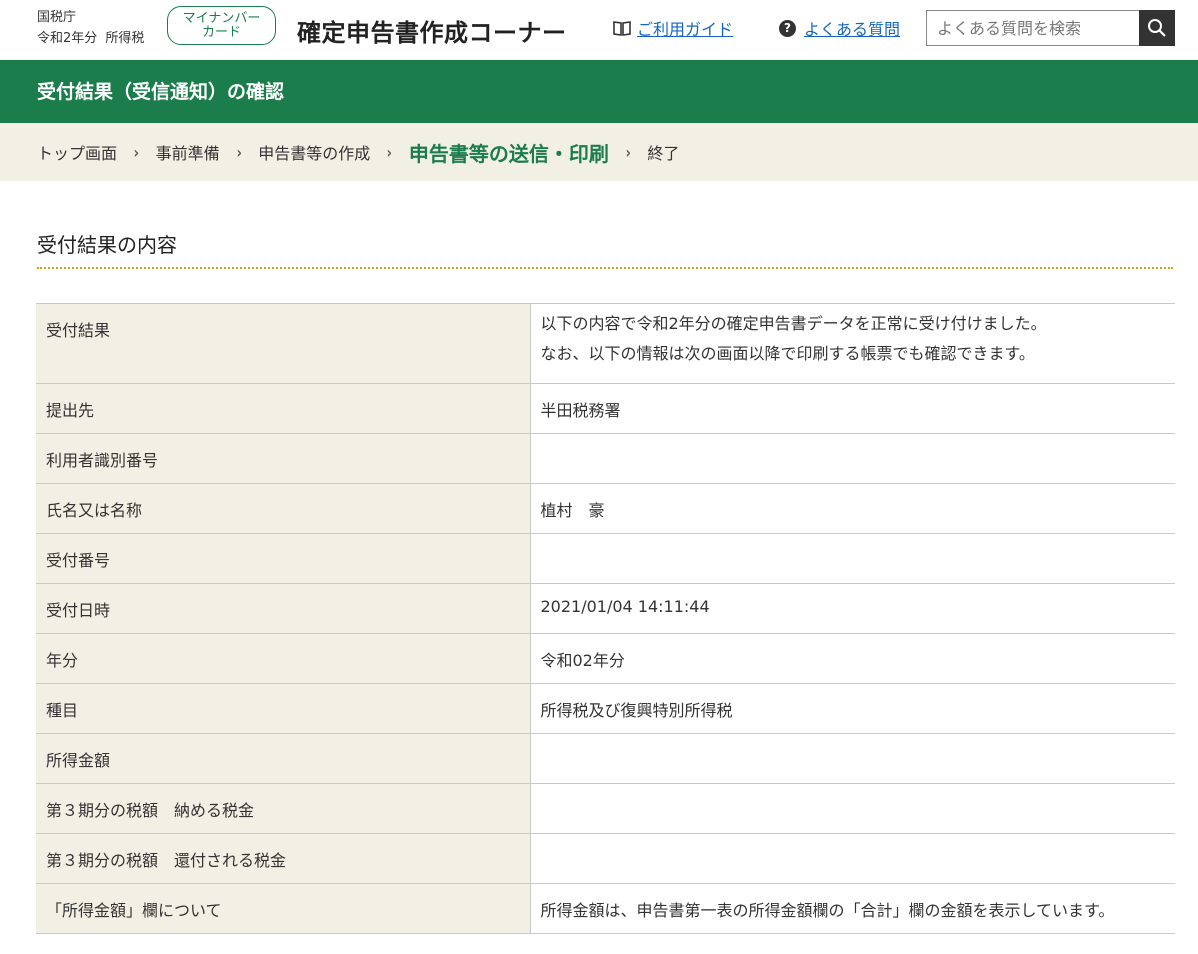 Image resolution: width=1198 pixels, height=954 pixels. Describe the element at coordinates (852, 658) in the screenshot. I see `row-value: 令和02年分` at that location.